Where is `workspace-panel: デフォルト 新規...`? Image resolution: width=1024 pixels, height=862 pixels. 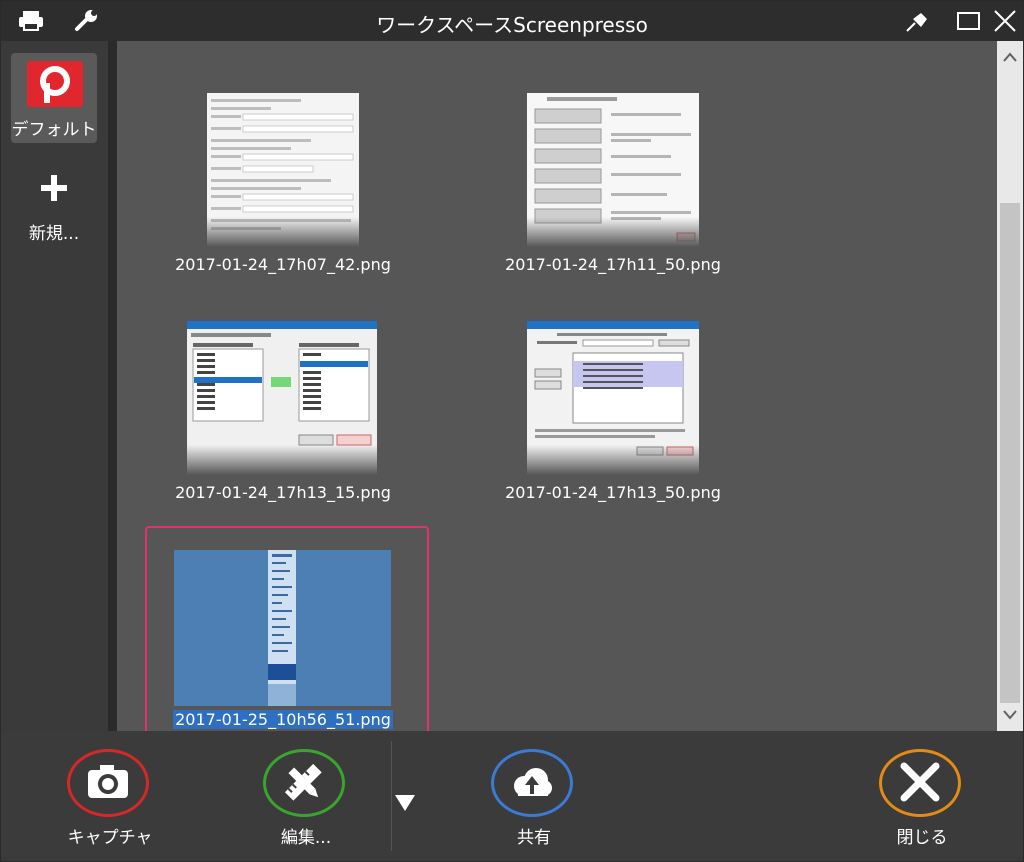 workspace-panel: デフォルト 新規... is located at coordinates (54, 386).